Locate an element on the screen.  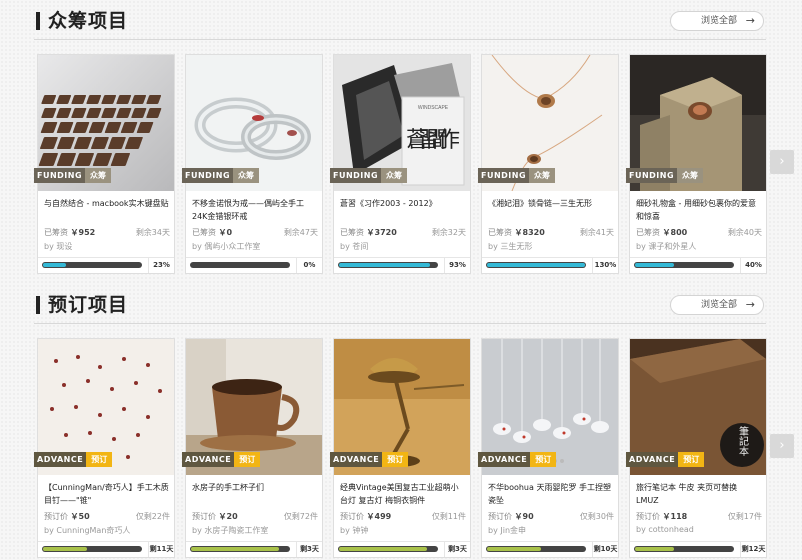
days-left: 剩10天 is located at coordinates (605, 549).